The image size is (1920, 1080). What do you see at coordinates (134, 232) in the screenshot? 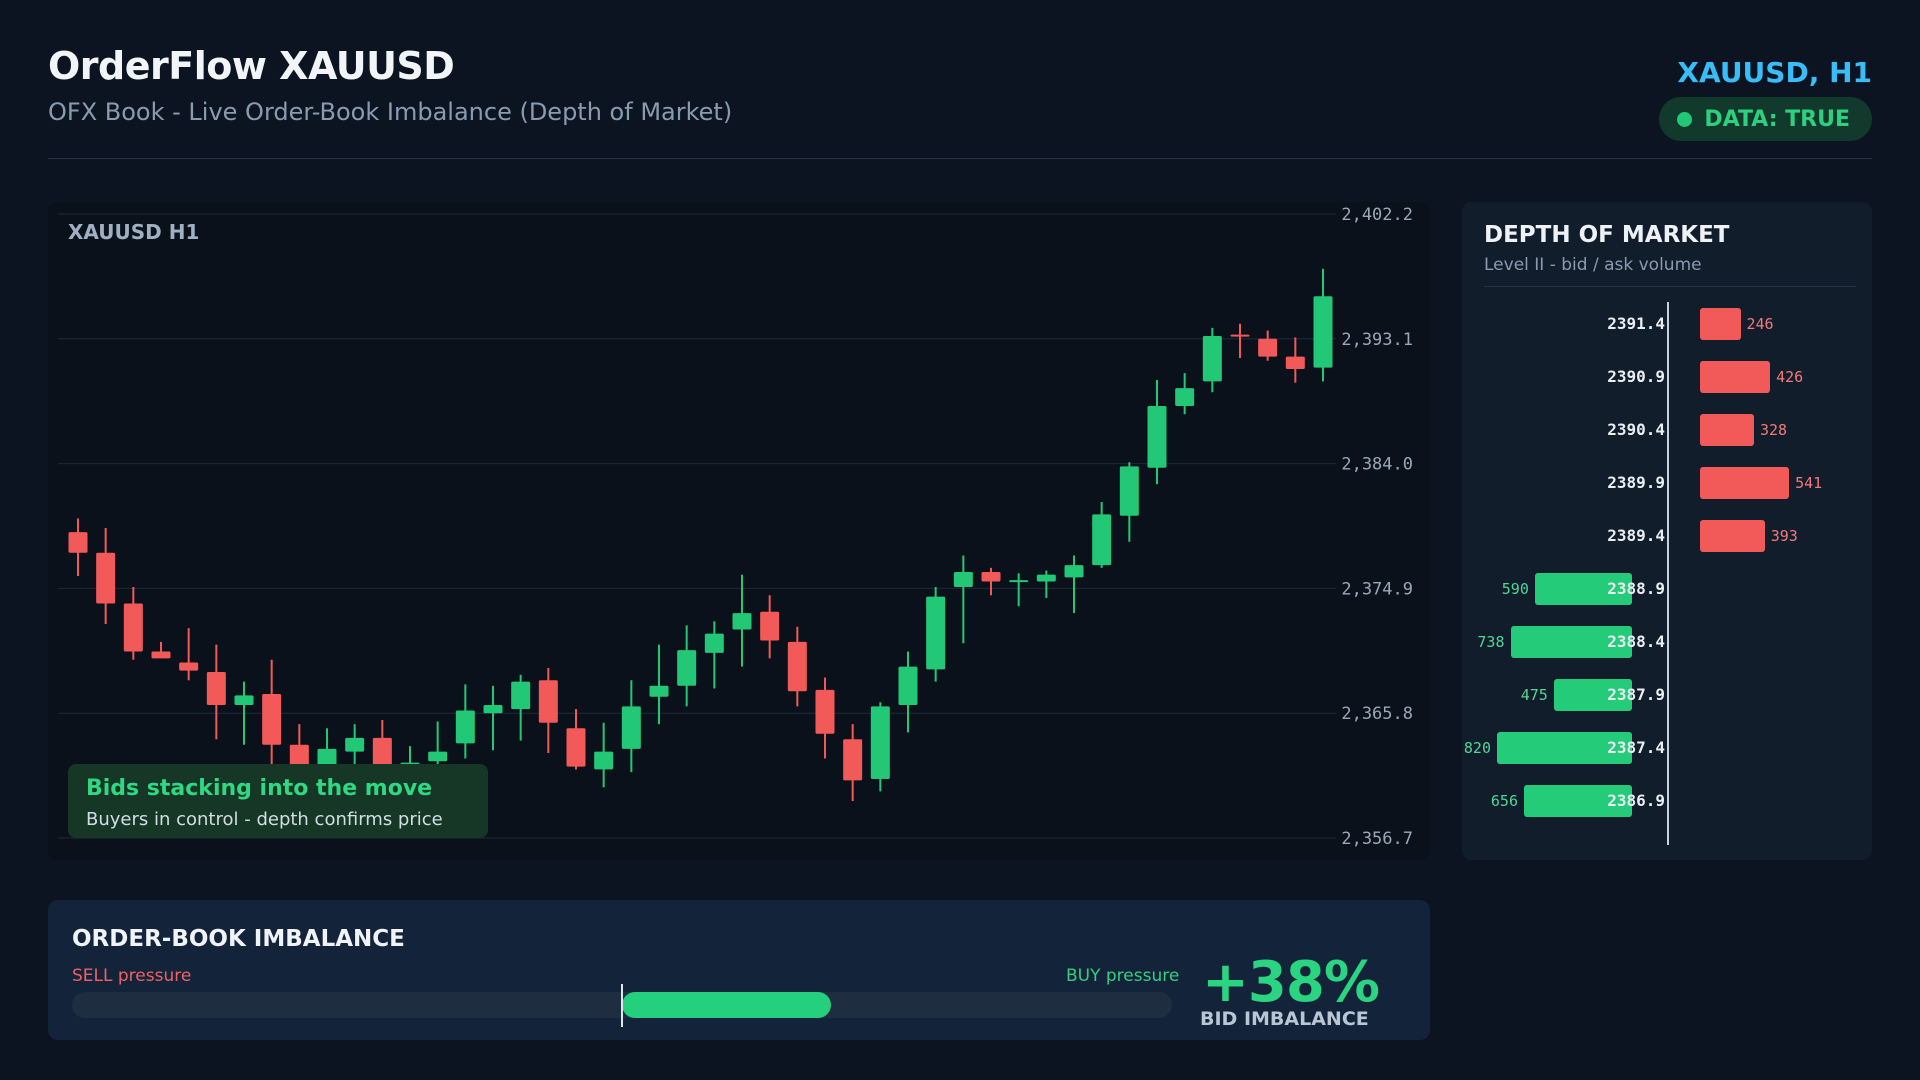
I see `chart-symbol-tag: XAUUSD H1` at bounding box center [134, 232].